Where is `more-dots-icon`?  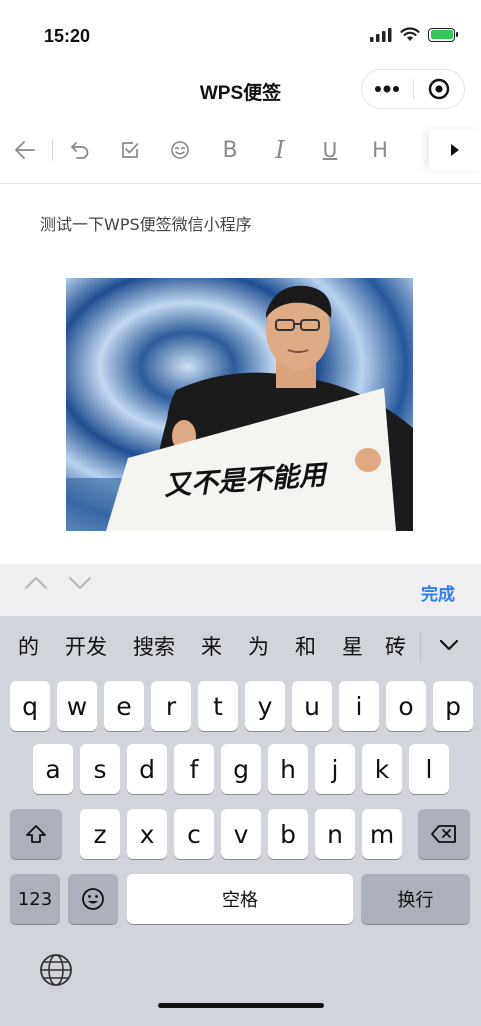
more-dots-icon is located at coordinates (387, 89).